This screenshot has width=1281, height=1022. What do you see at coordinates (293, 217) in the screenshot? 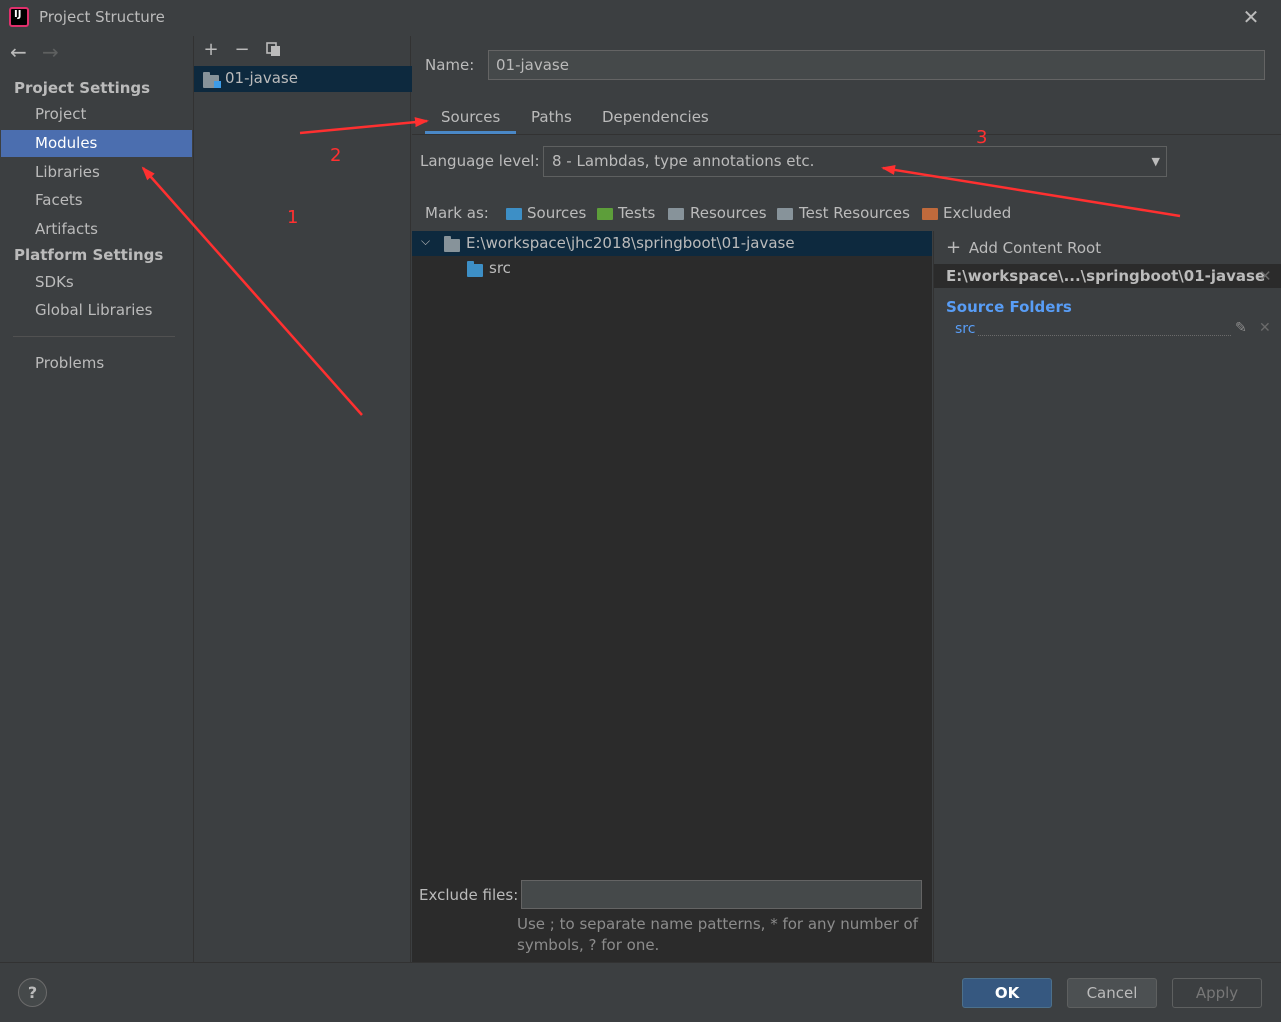
I see `annotation-label-1: 1` at bounding box center [293, 217].